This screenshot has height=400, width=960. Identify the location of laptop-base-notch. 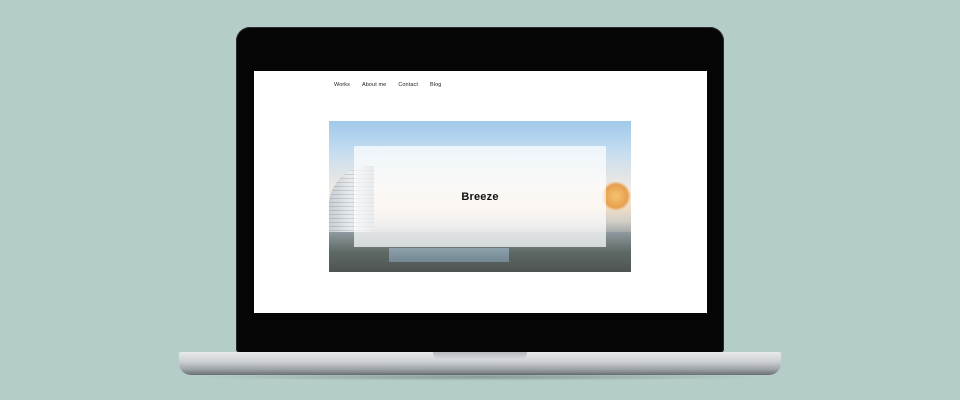
(480, 356).